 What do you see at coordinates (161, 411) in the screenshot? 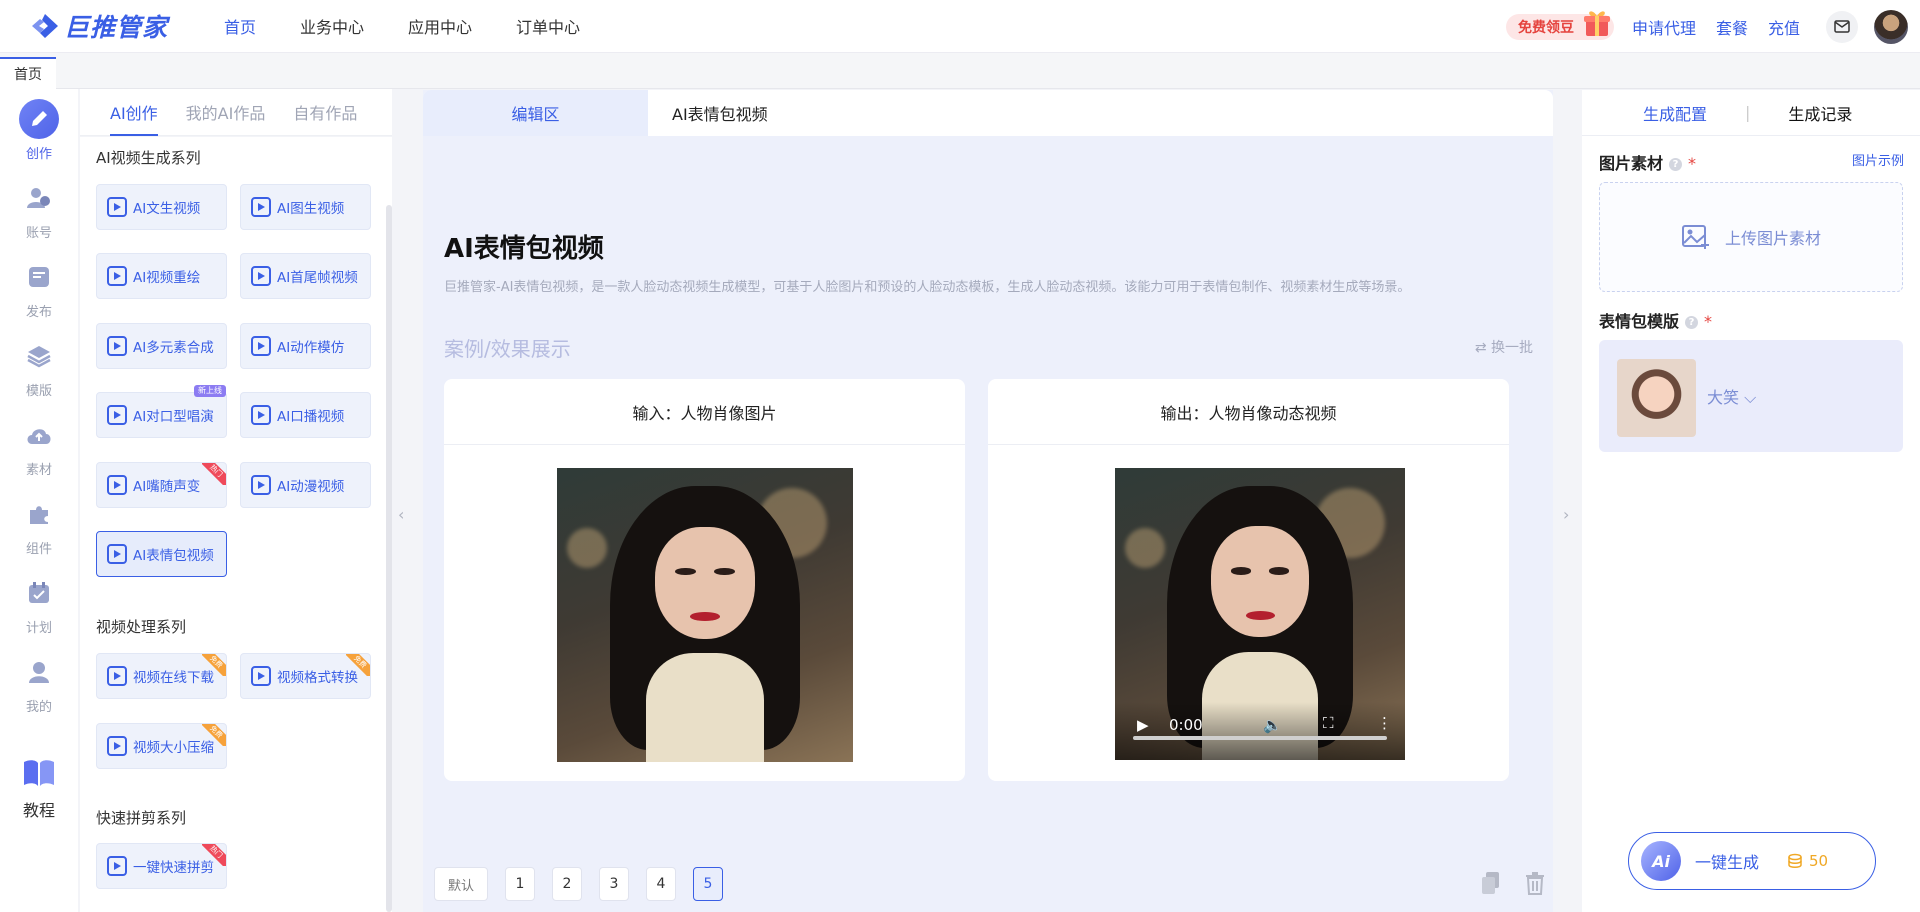
I see `tool-lip-sync-sing: AI对口型唱演 新上线` at bounding box center [161, 411].